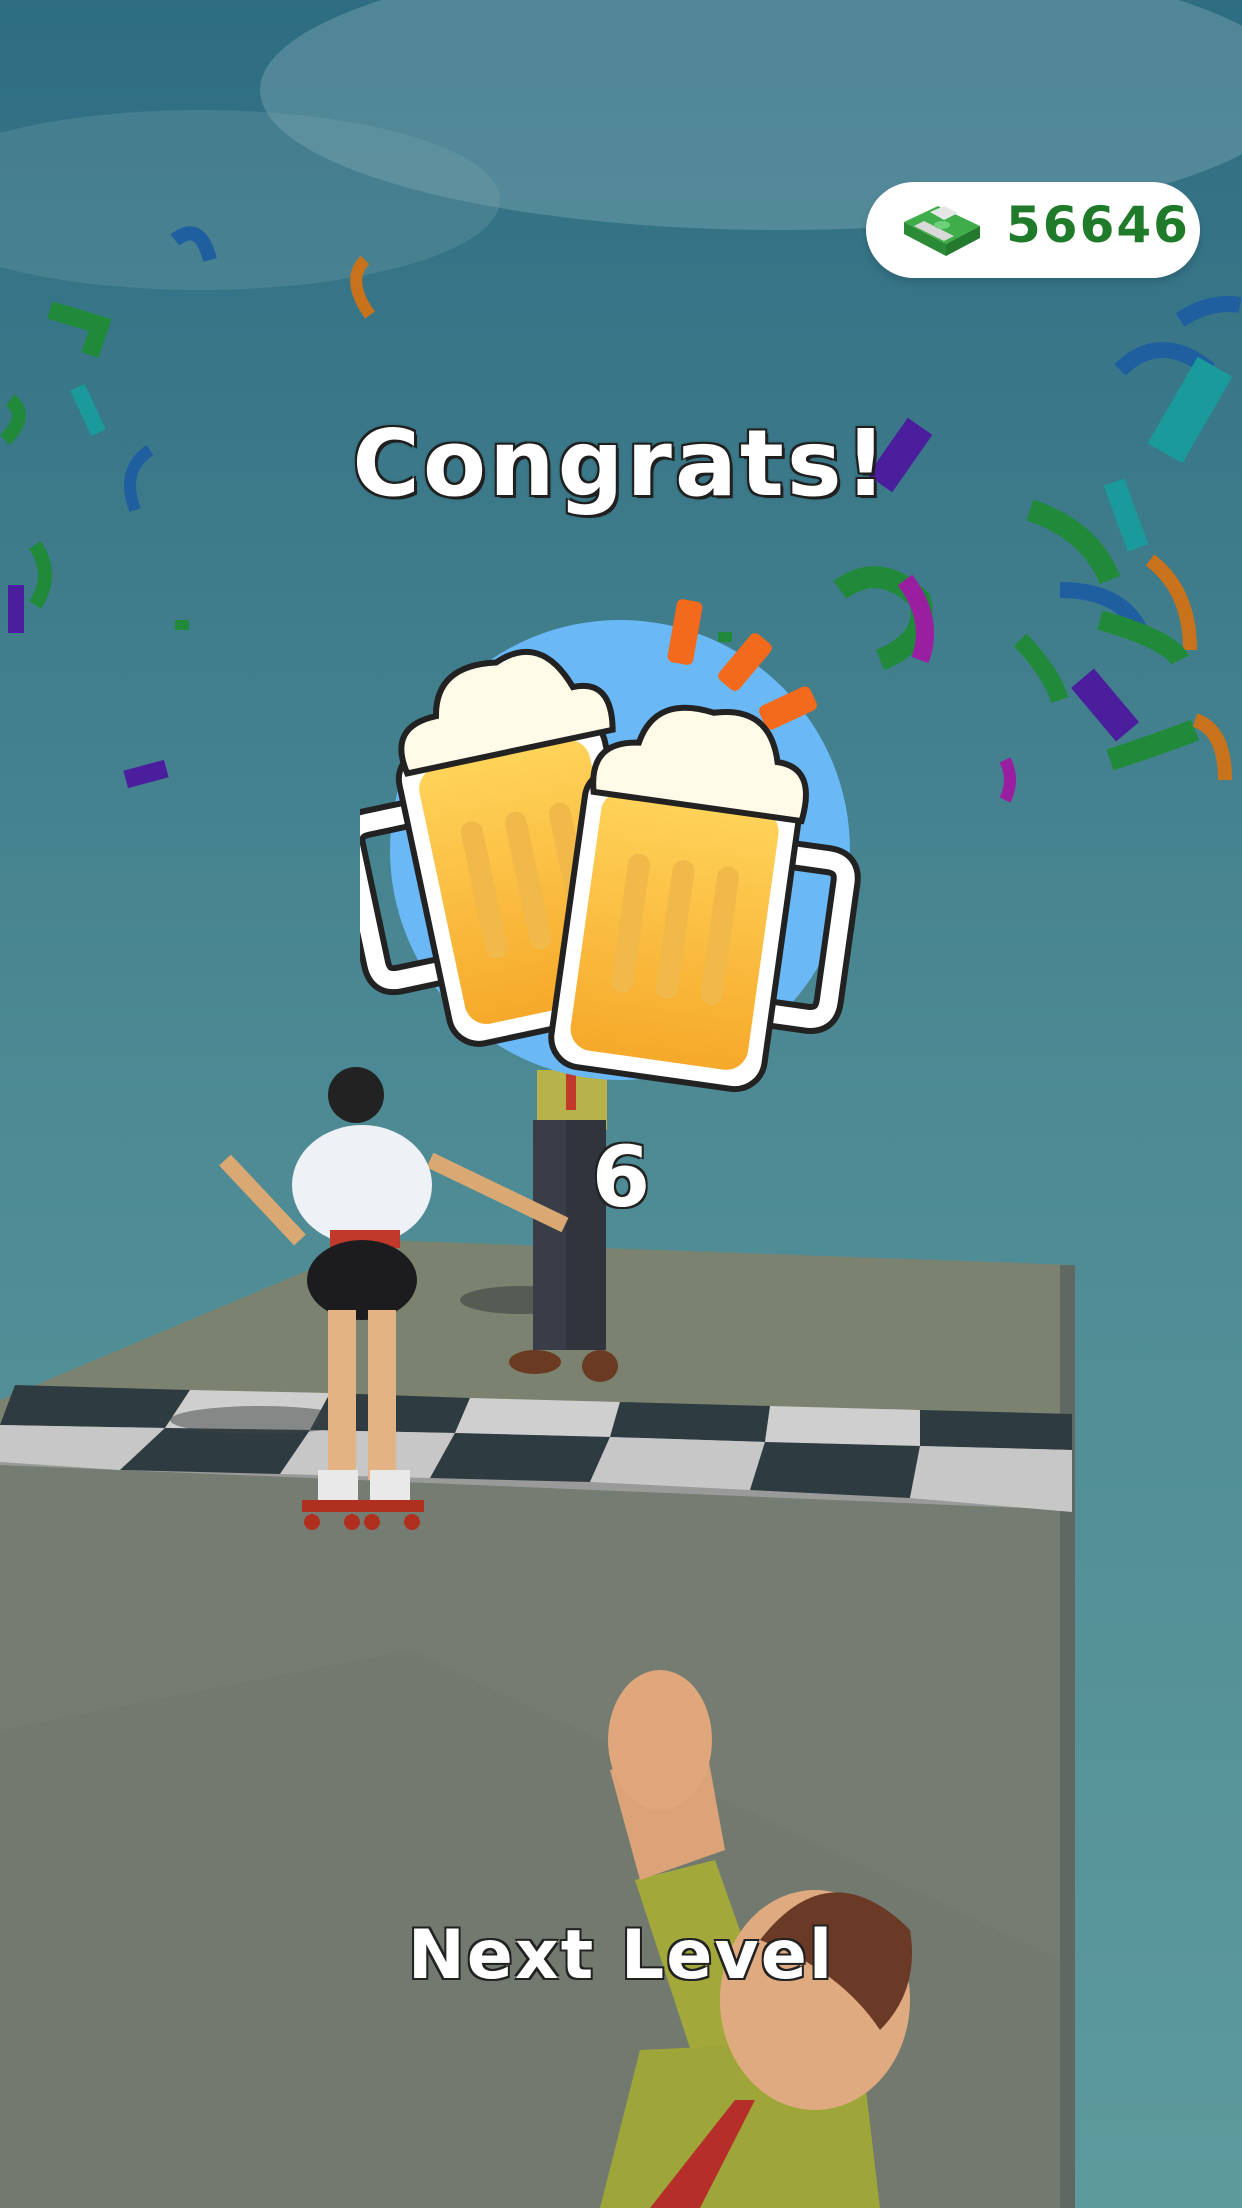  I want to click on beer-mugs-cheers-icon, so click(610, 846).